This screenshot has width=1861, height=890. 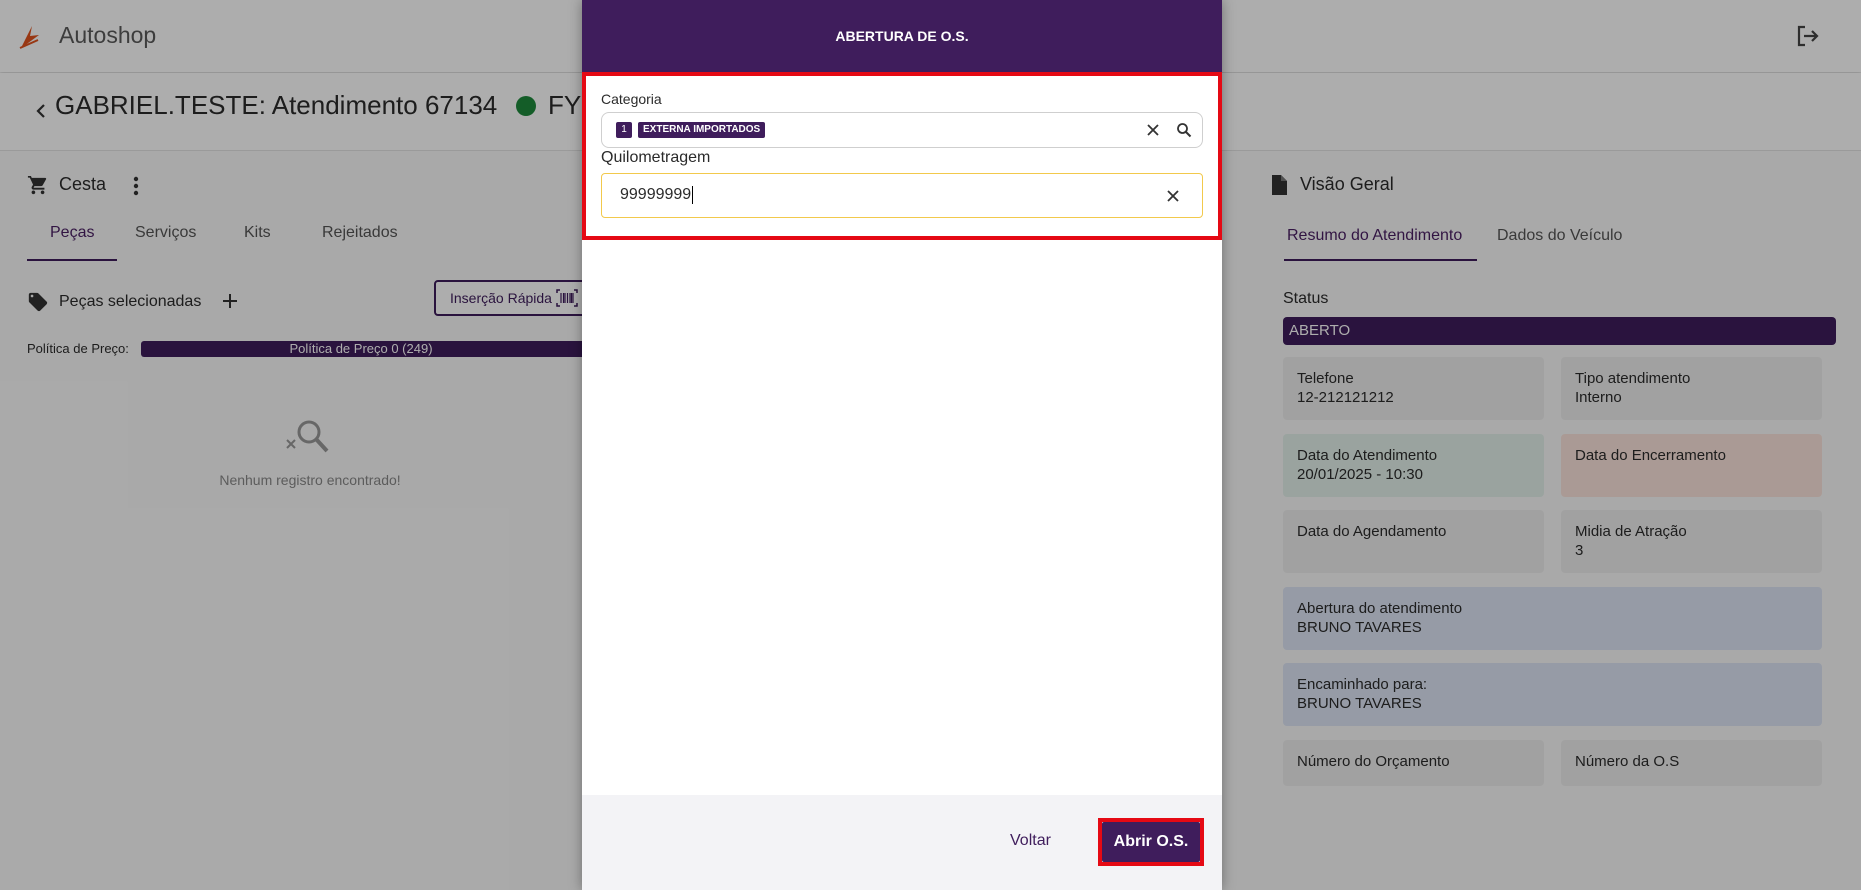 I want to click on back-button: Voltar, so click(x=1030, y=841).